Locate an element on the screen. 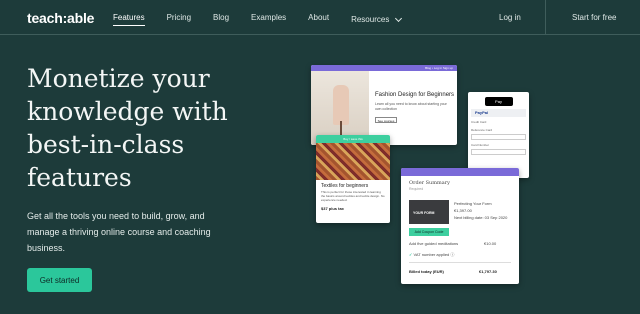  apple-pay-label: Pay is located at coordinates (498, 101).